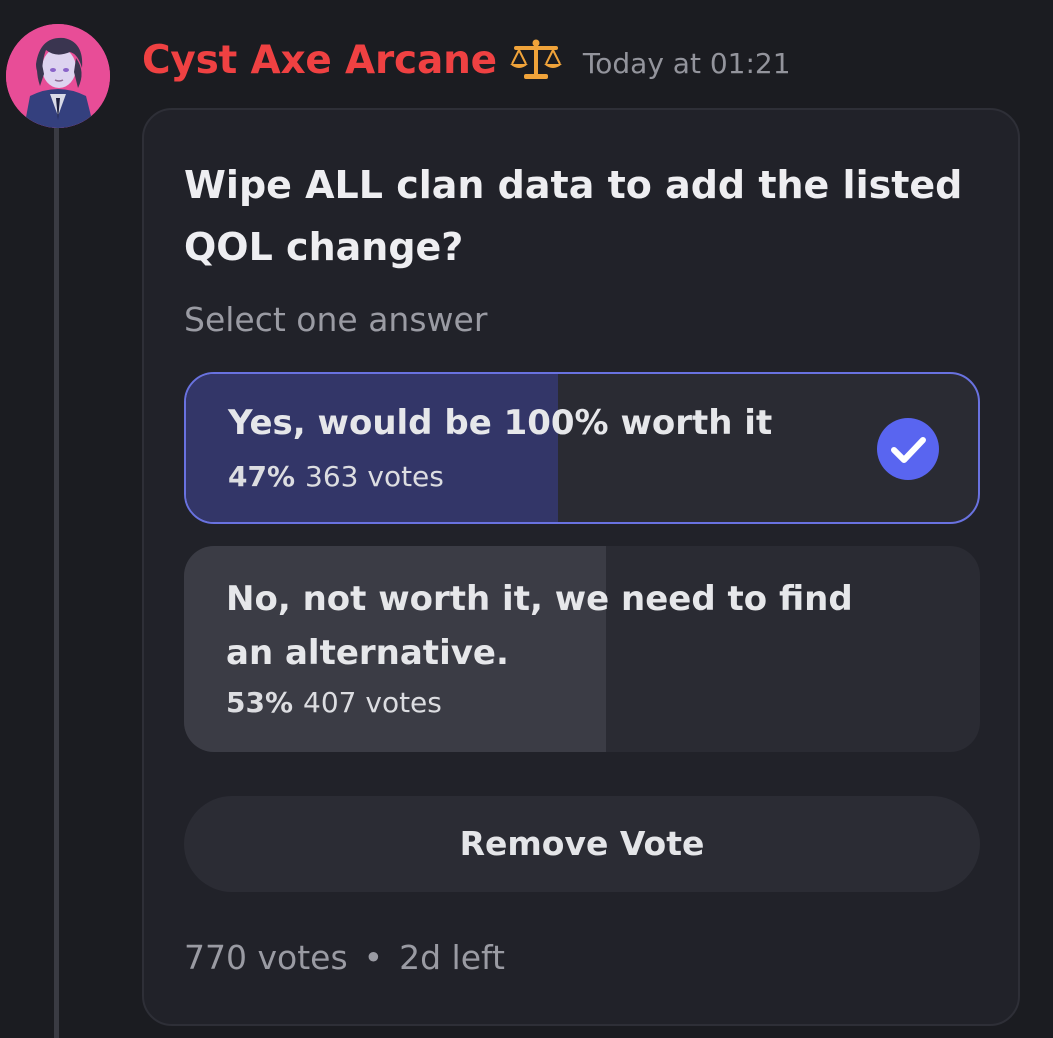  What do you see at coordinates (260, 702) in the screenshot?
I see `answer-percent: 53%` at bounding box center [260, 702].